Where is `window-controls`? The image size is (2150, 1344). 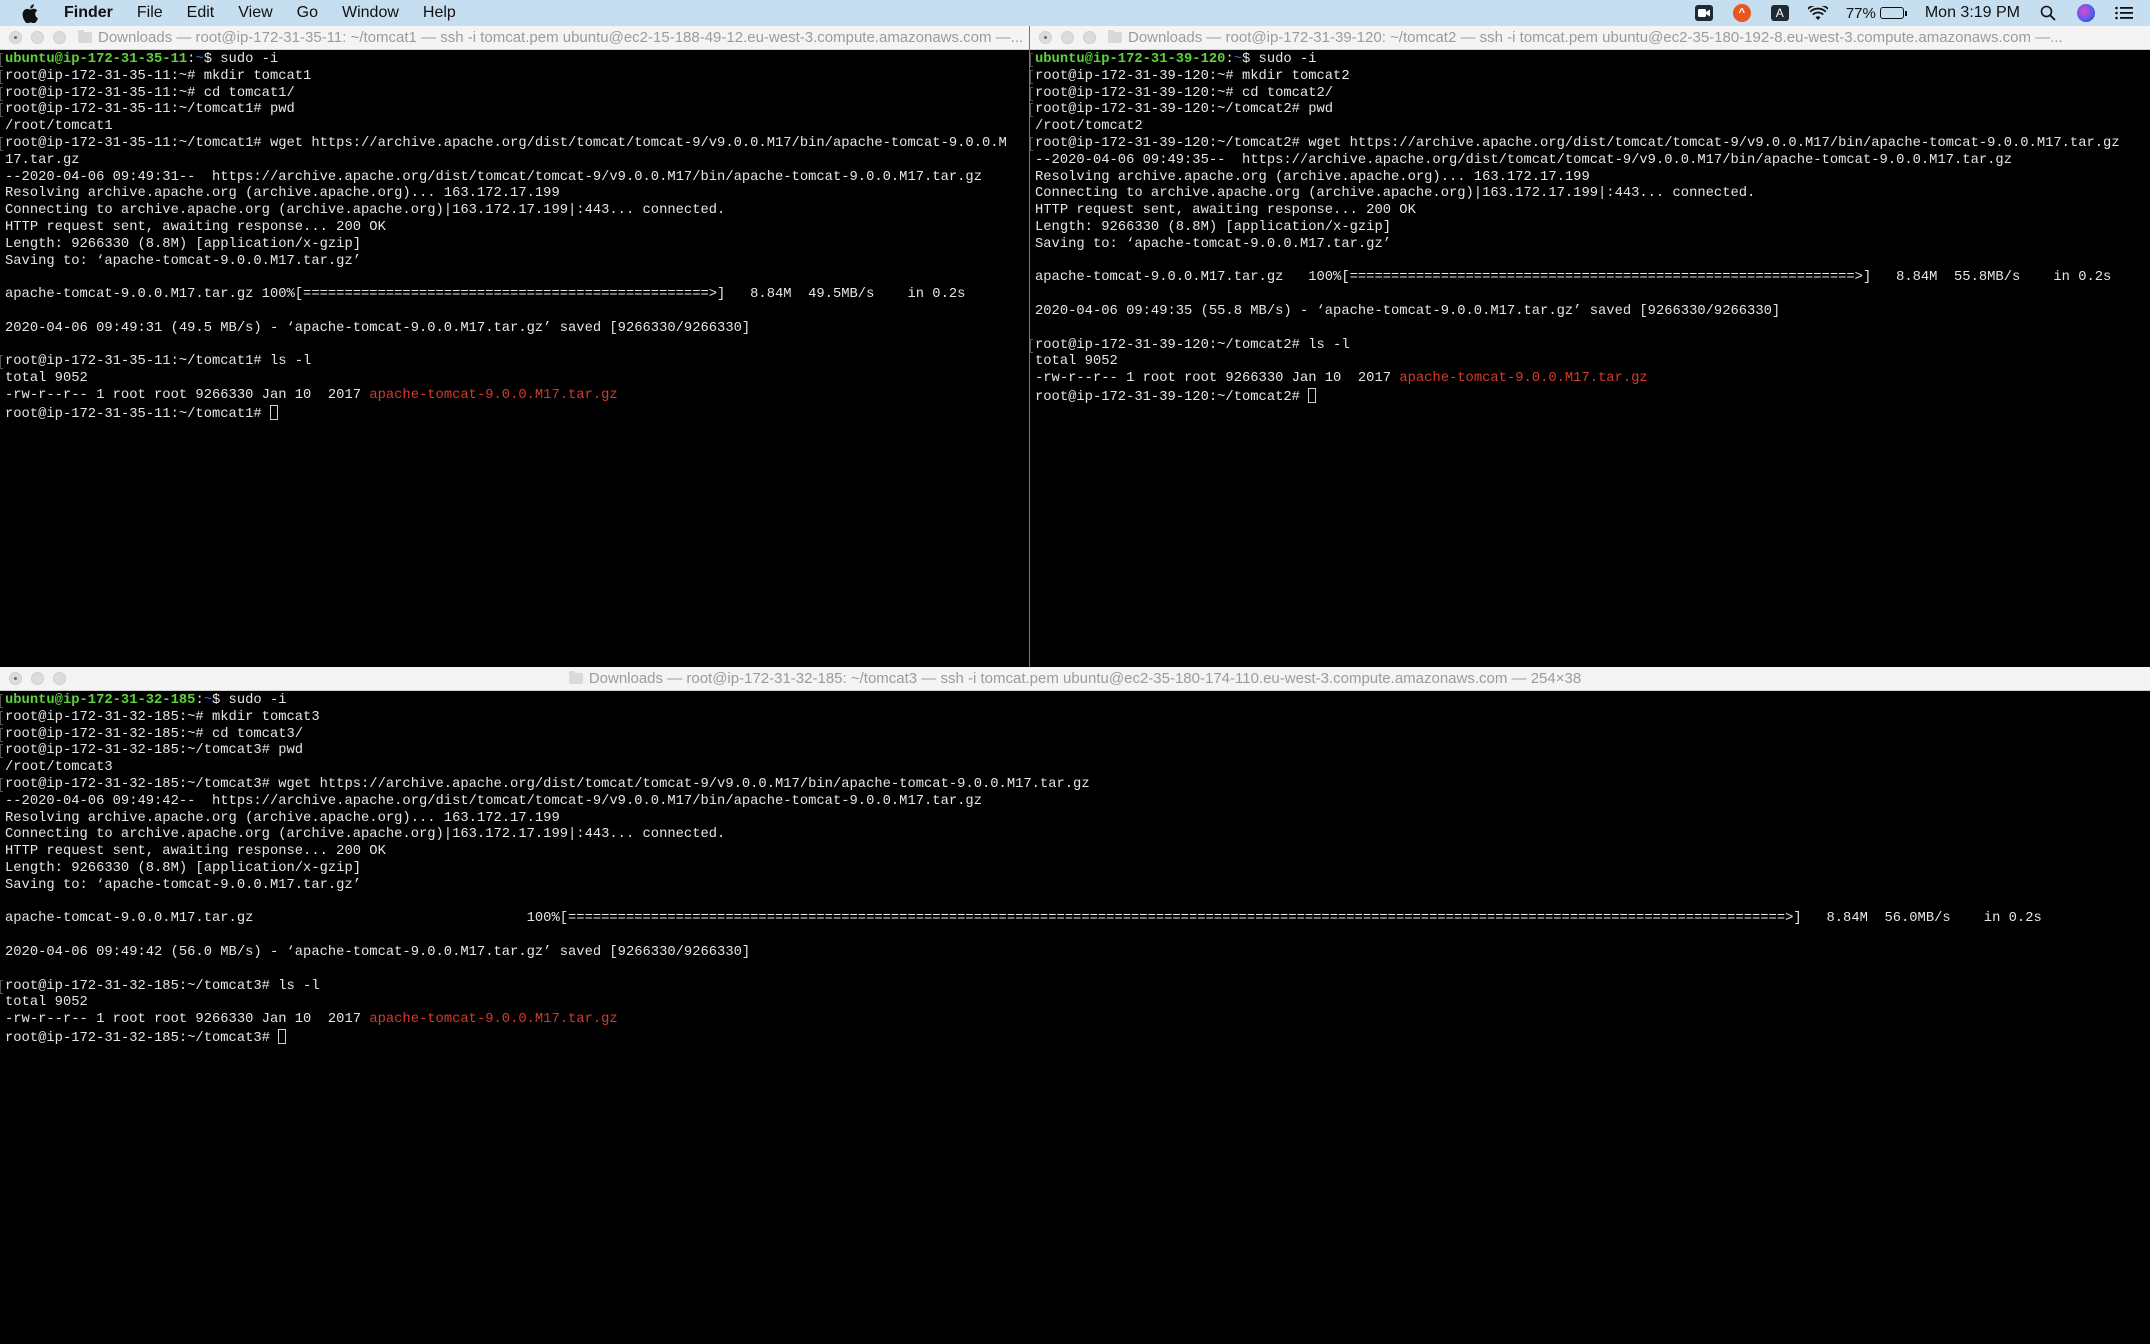 window-controls is located at coordinates (37, 678).